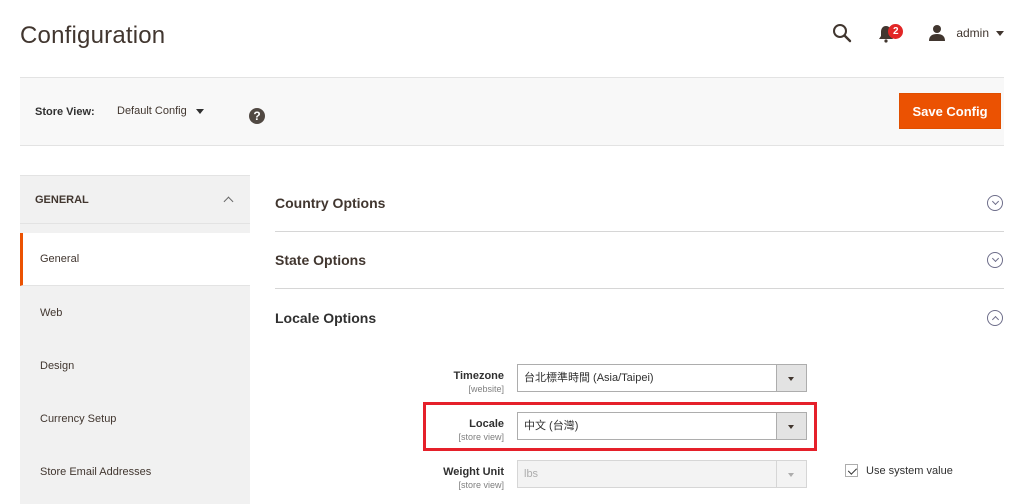 This screenshot has width=1024, height=504. Describe the element at coordinates (950, 111) in the screenshot. I see `save-config-button: Save Config` at that location.